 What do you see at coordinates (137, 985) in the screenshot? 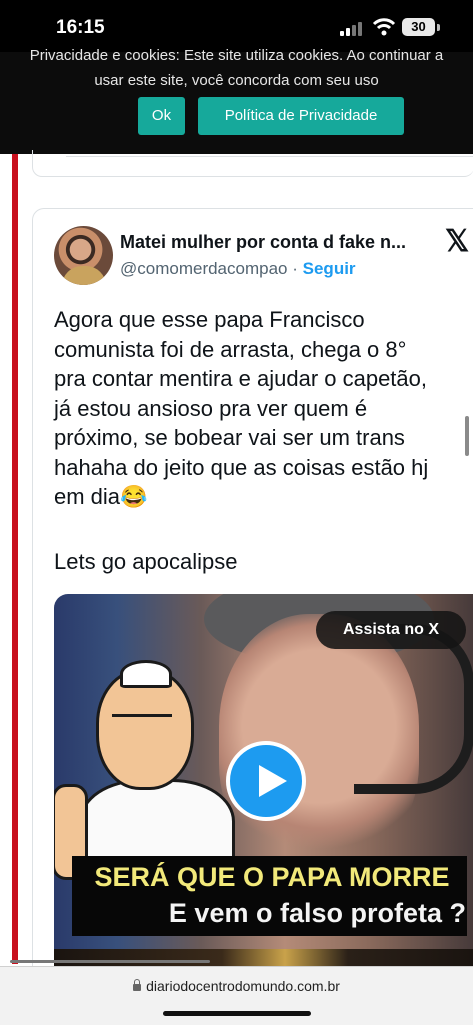
I see `lock-icon` at bounding box center [137, 985].